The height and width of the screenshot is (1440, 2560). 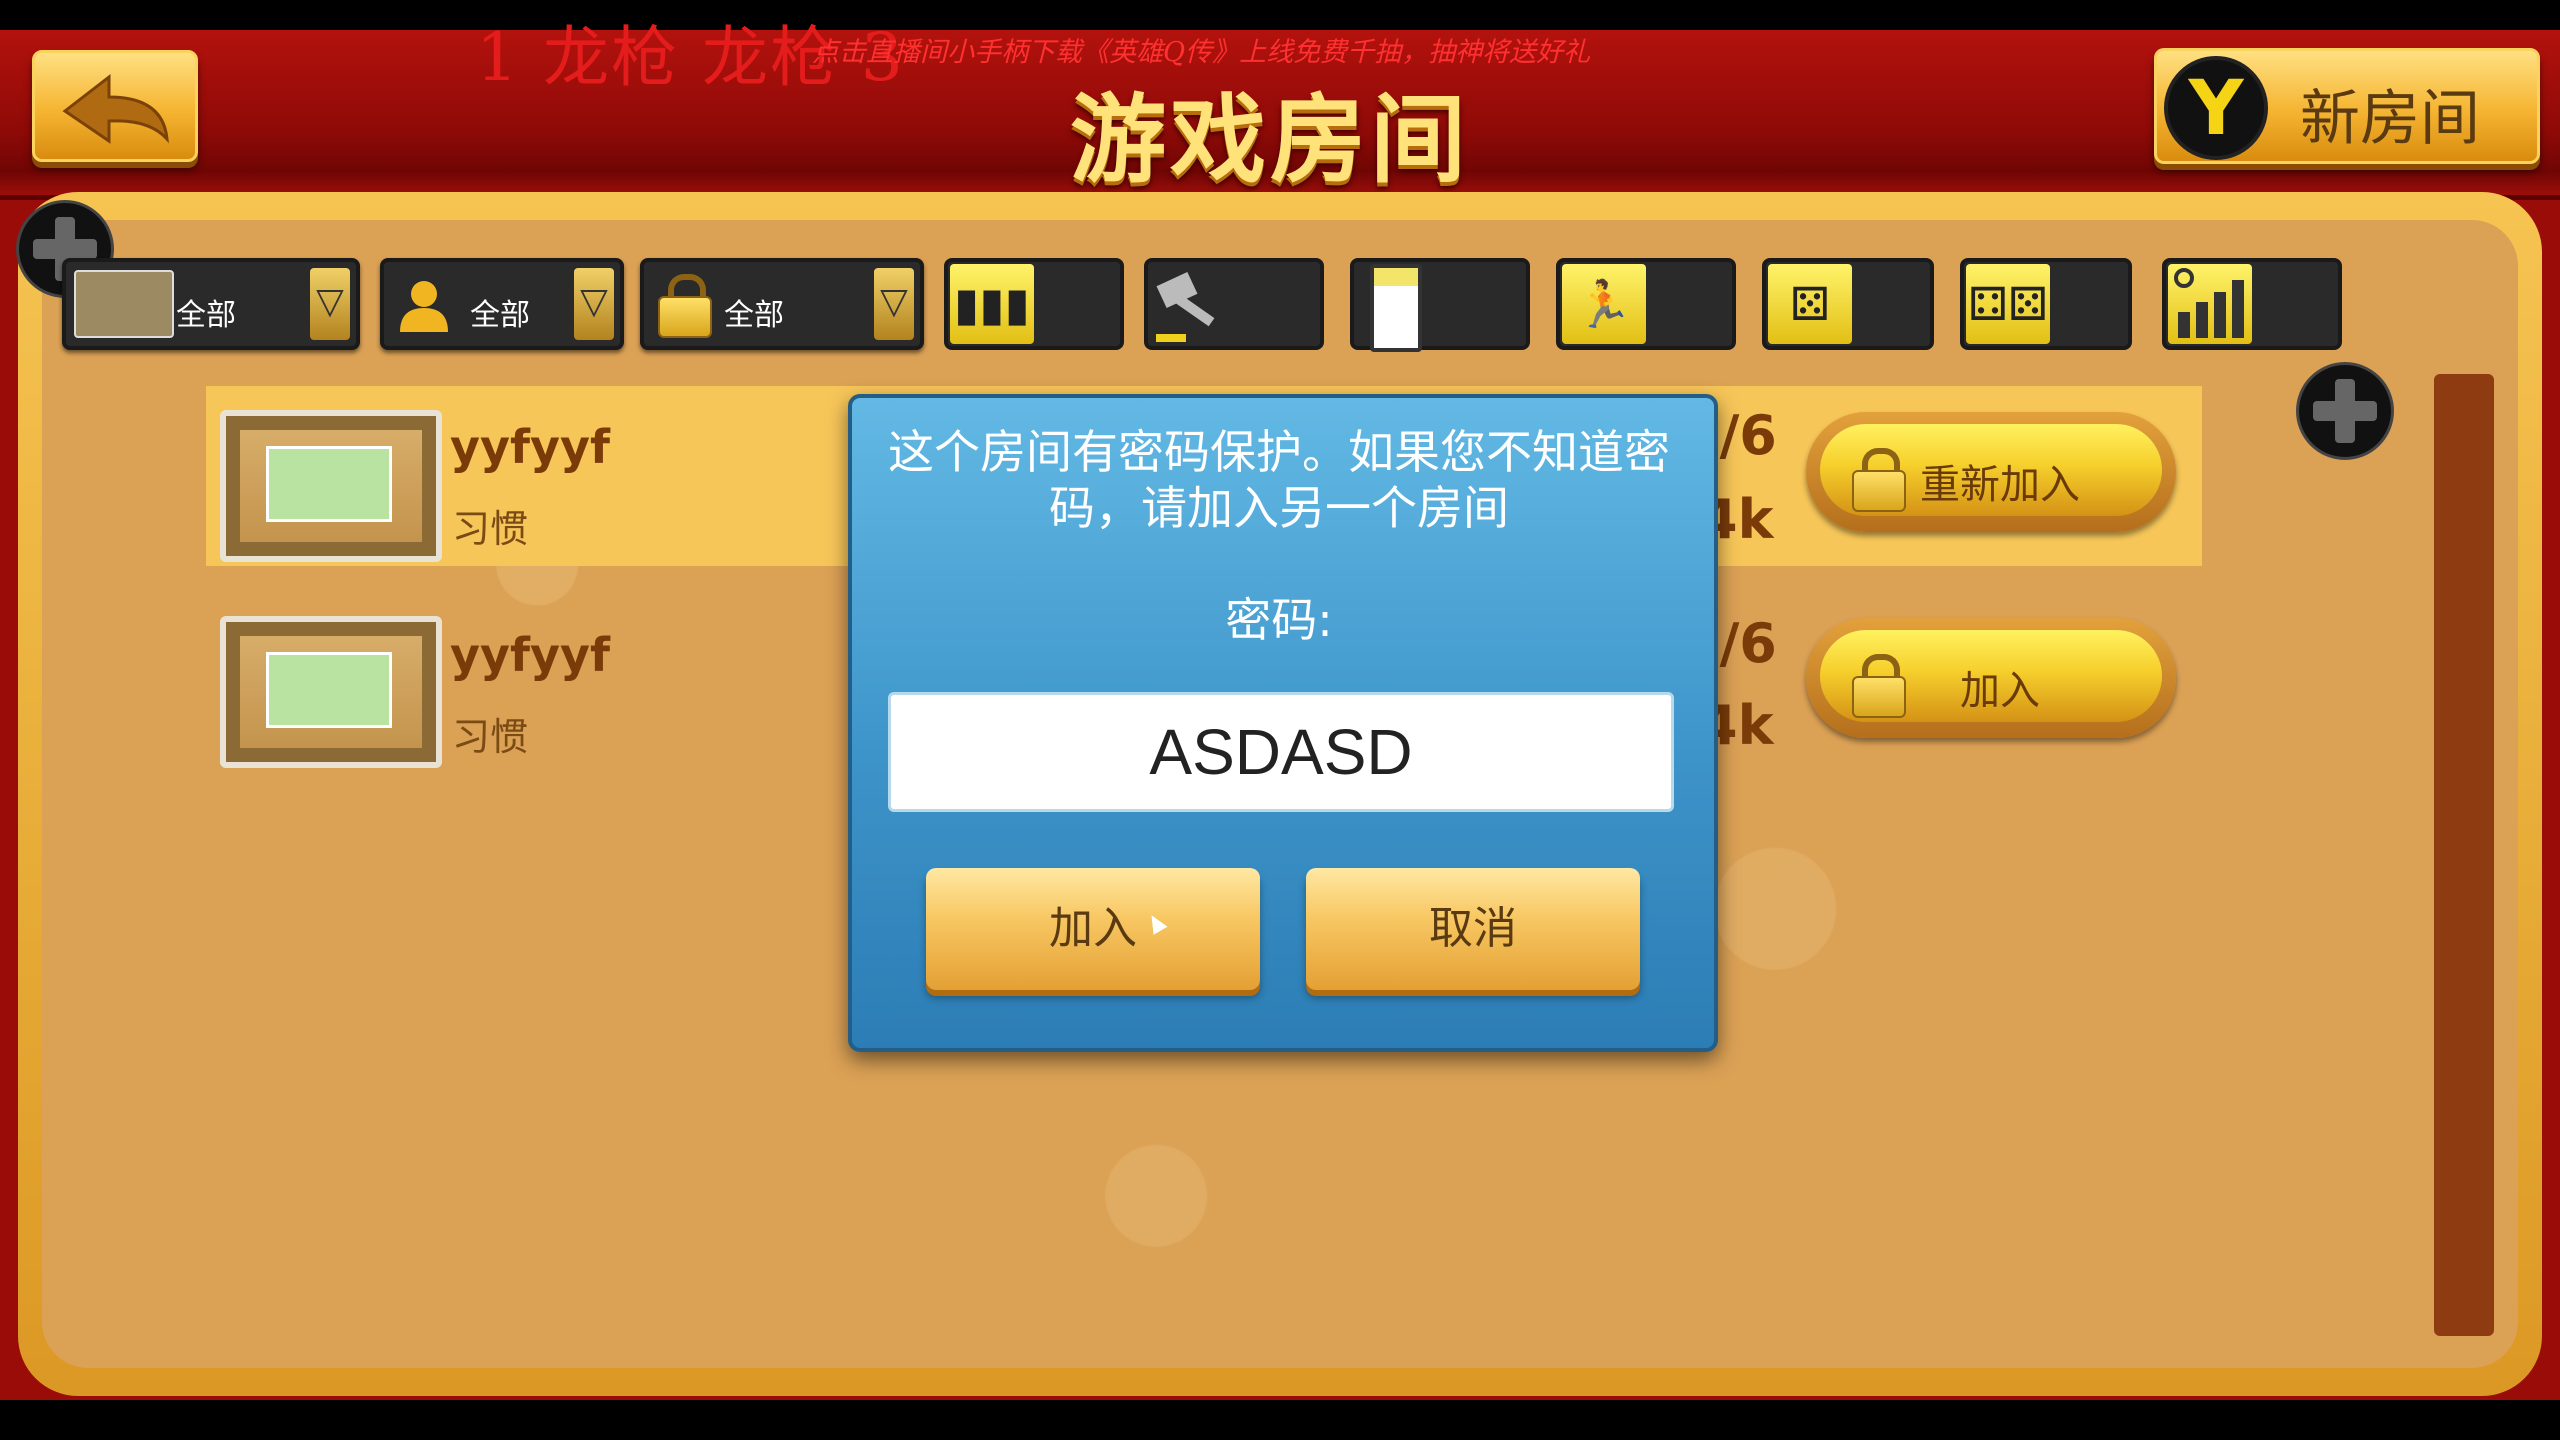 I want to click on page-title: 游戏房间, so click(x=1270, y=140).